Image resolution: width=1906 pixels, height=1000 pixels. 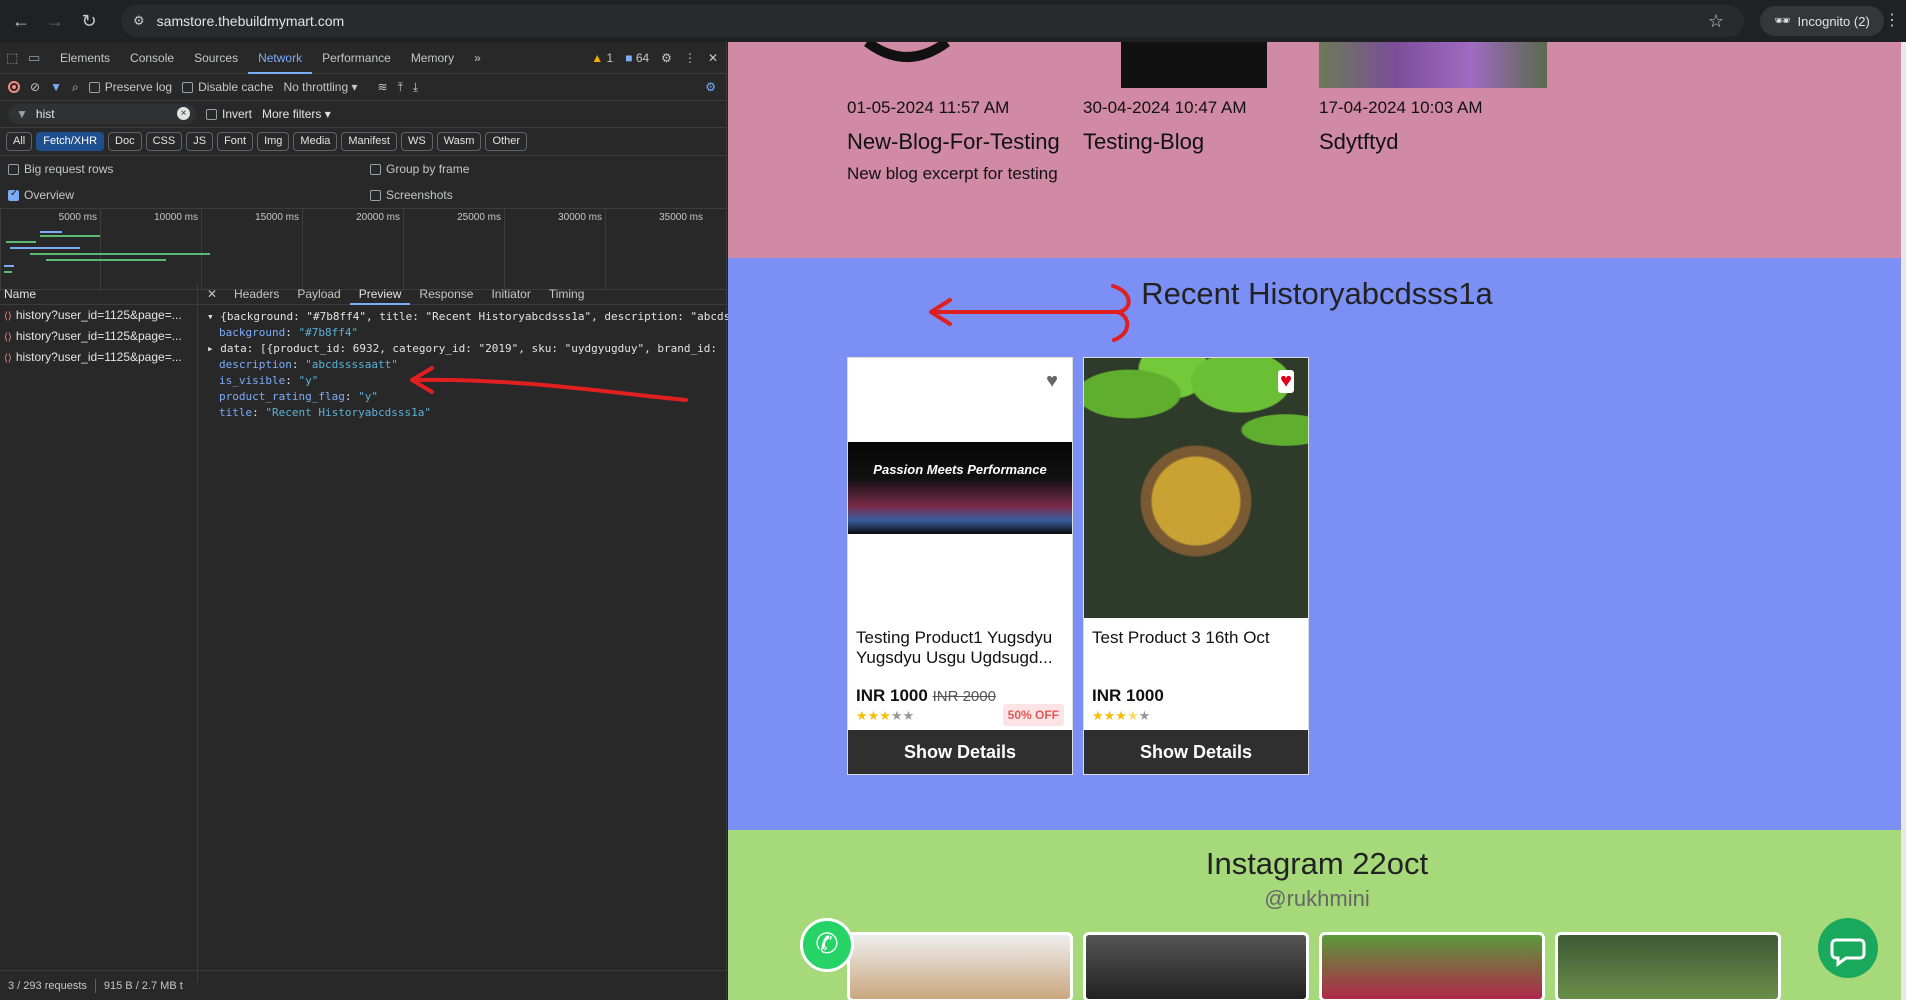 What do you see at coordinates (98, 294) in the screenshot?
I see `name-column-header: Name` at bounding box center [98, 294].